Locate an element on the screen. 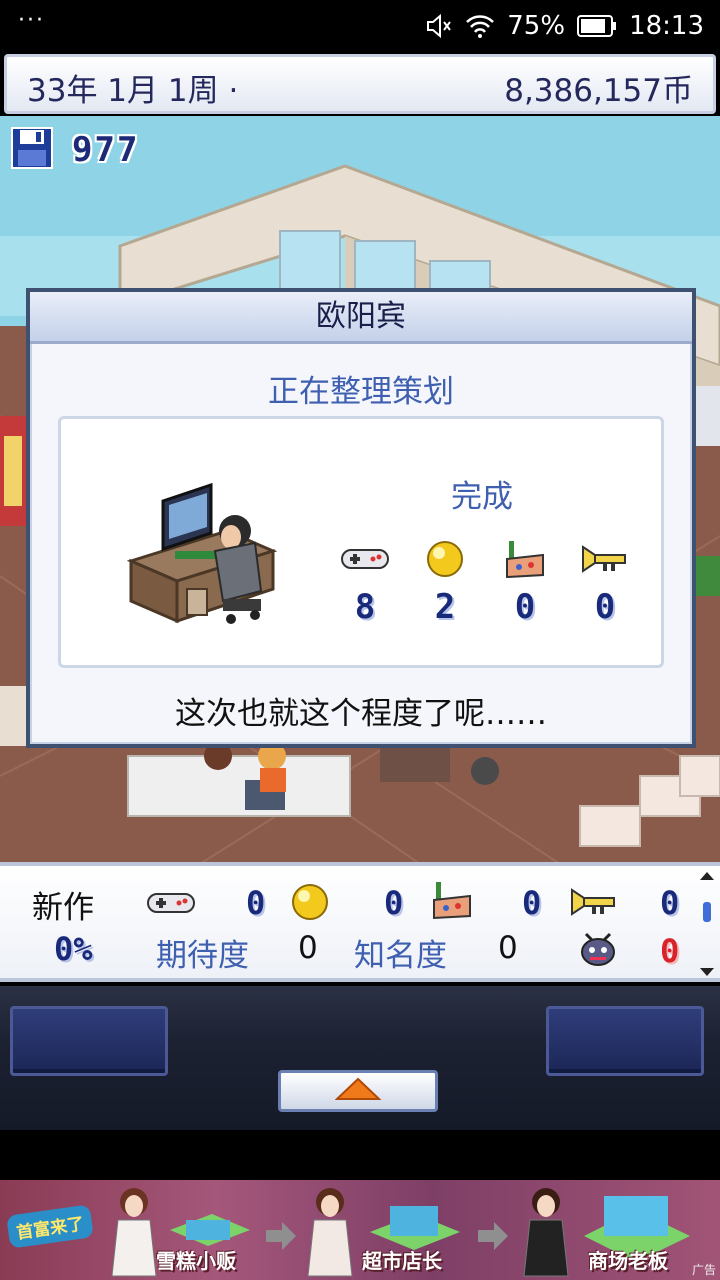  programming-value: 8 is located at coordinates (365, 607).